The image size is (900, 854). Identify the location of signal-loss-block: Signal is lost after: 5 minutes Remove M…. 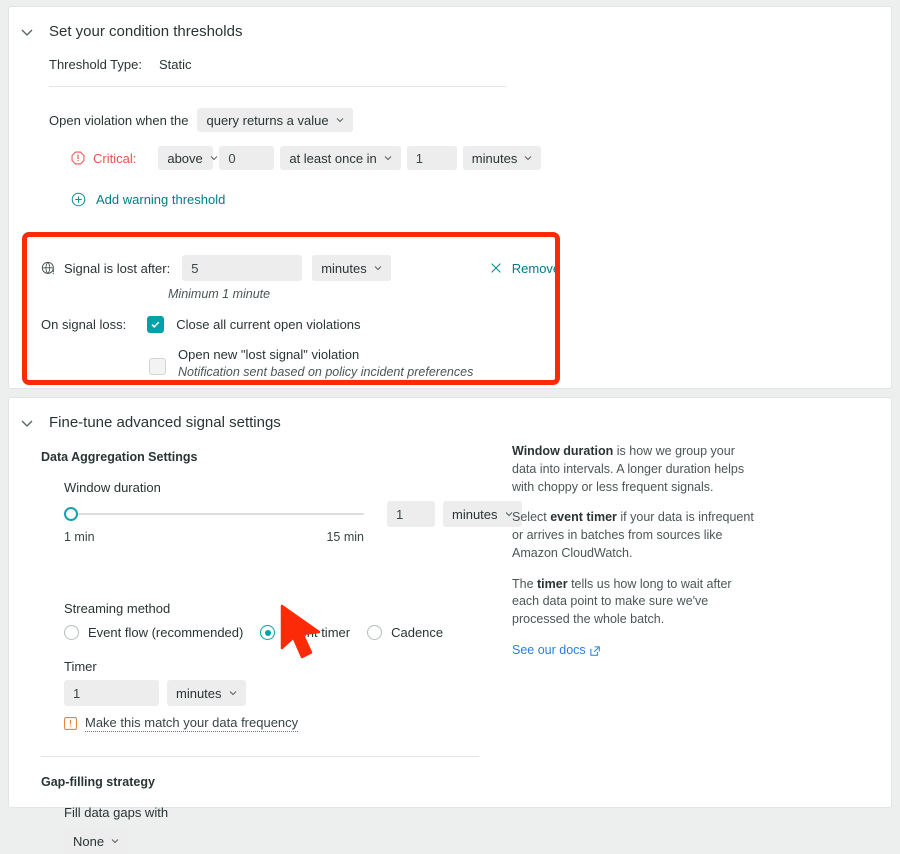
(454, 317).